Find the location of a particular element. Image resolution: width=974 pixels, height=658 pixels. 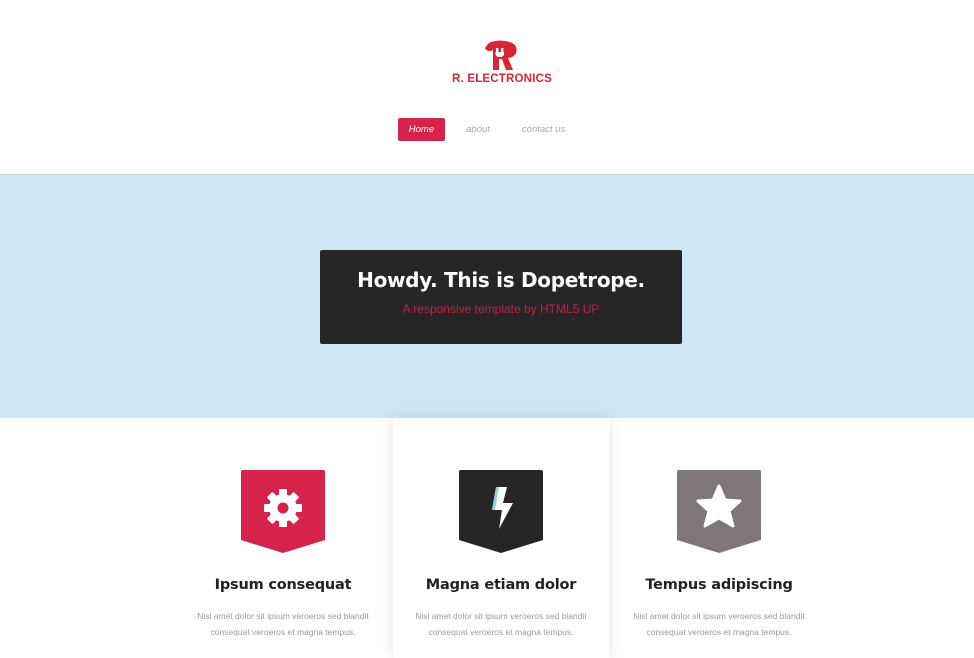

nav-item-about: about is located at coordinates (478, 129).